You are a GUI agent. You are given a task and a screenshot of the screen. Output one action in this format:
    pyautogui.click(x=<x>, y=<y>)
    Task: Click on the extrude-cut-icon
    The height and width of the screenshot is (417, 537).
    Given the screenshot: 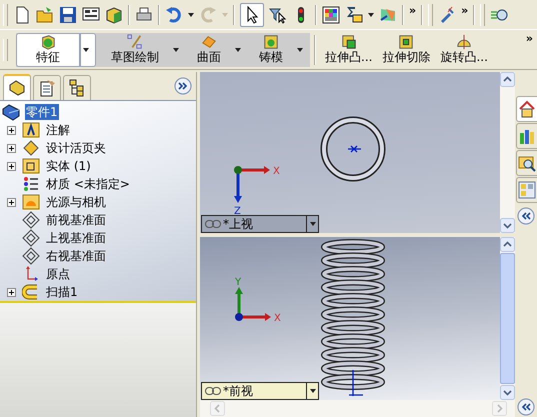 What is the action you would take?
    pyautogui.click(x=406, y=42)
    